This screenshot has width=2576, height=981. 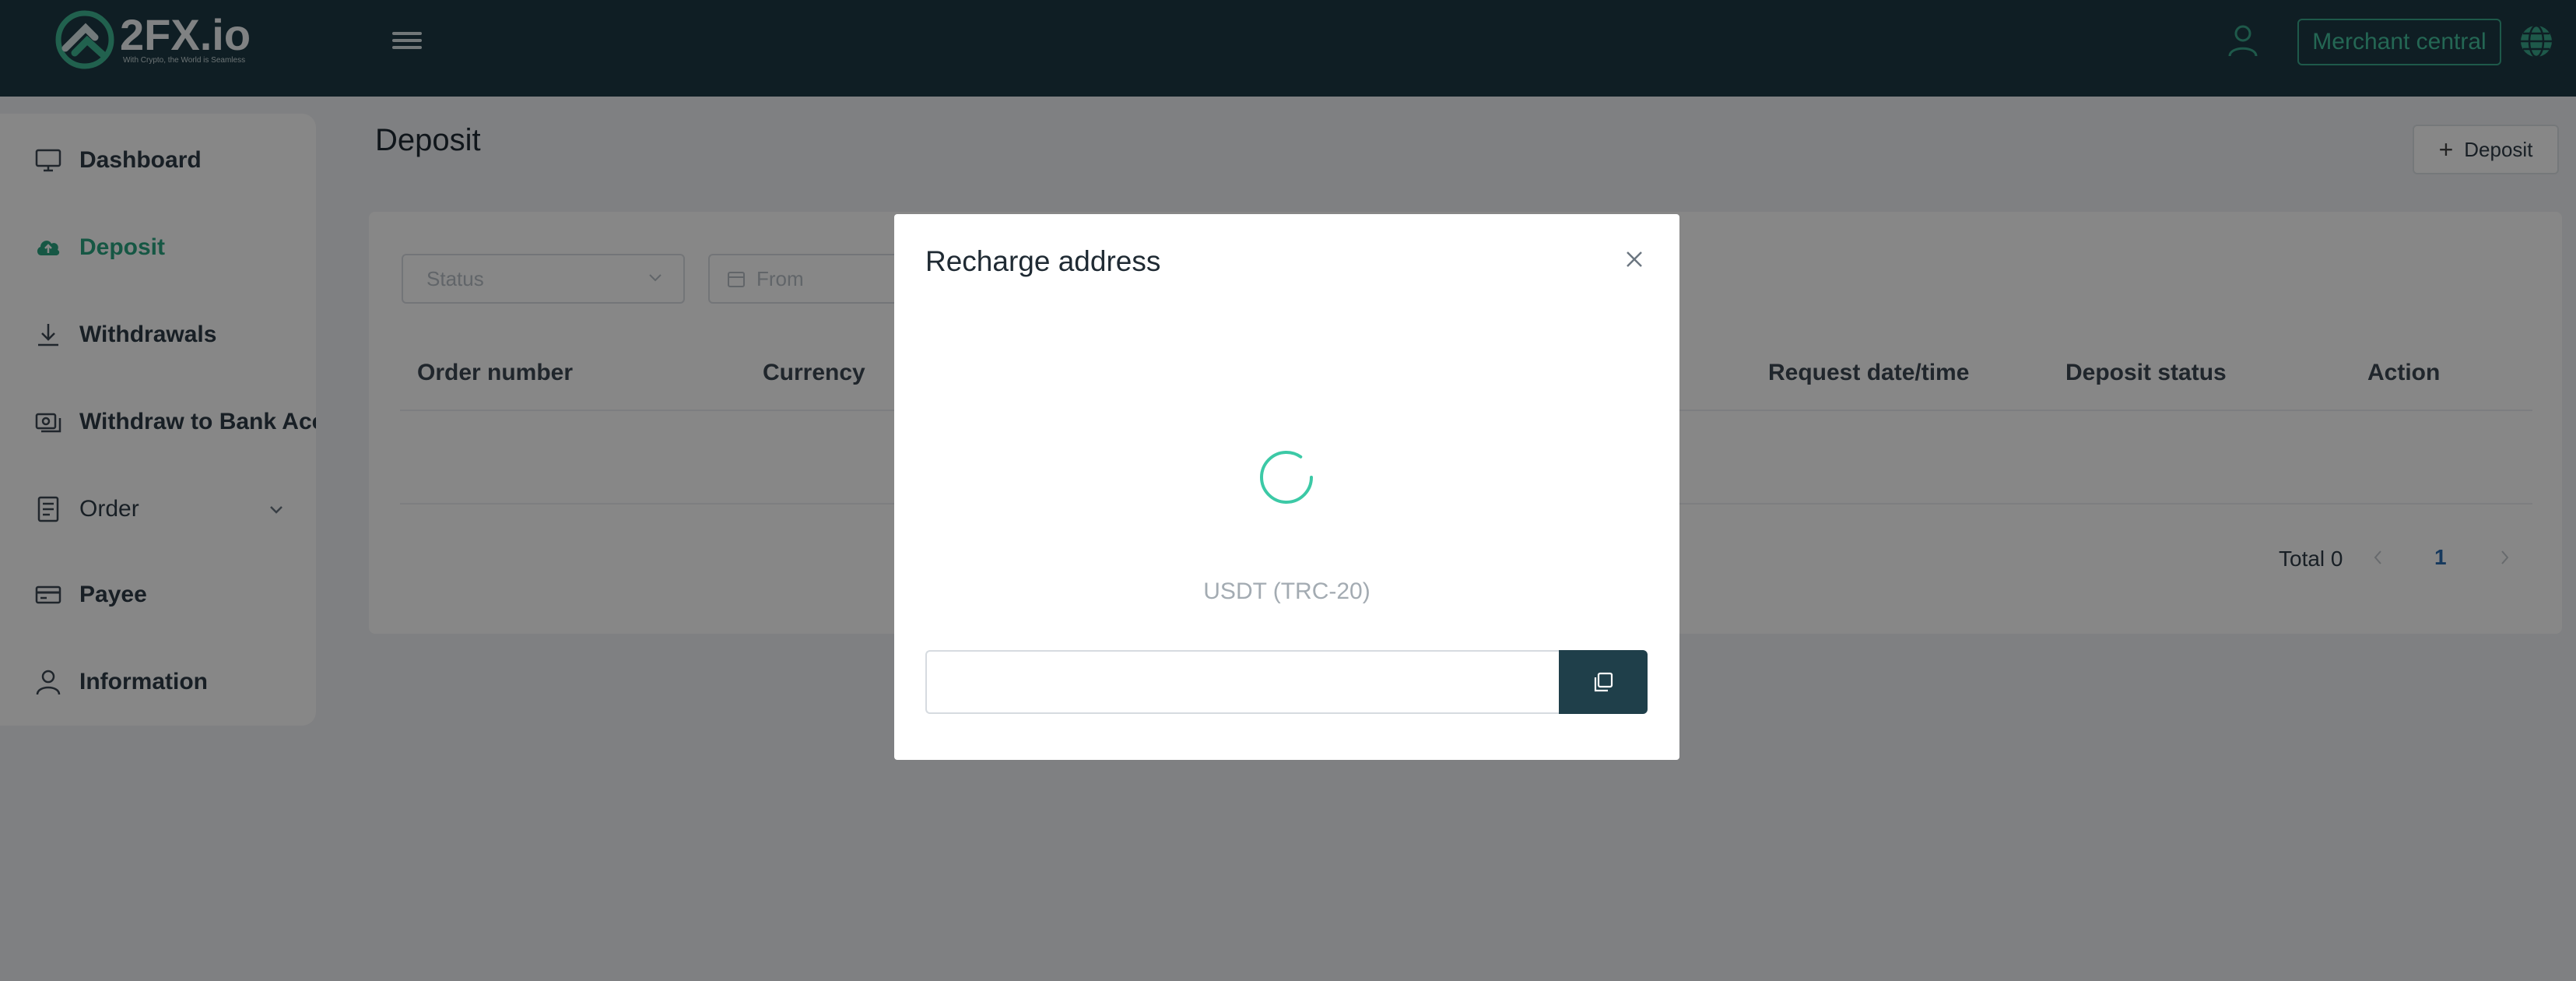 What do you see at coordinates (1287, 591) in the screenshot?
I see `network-label: USDT (TRC-20)` at bounding box center [1287, 591].